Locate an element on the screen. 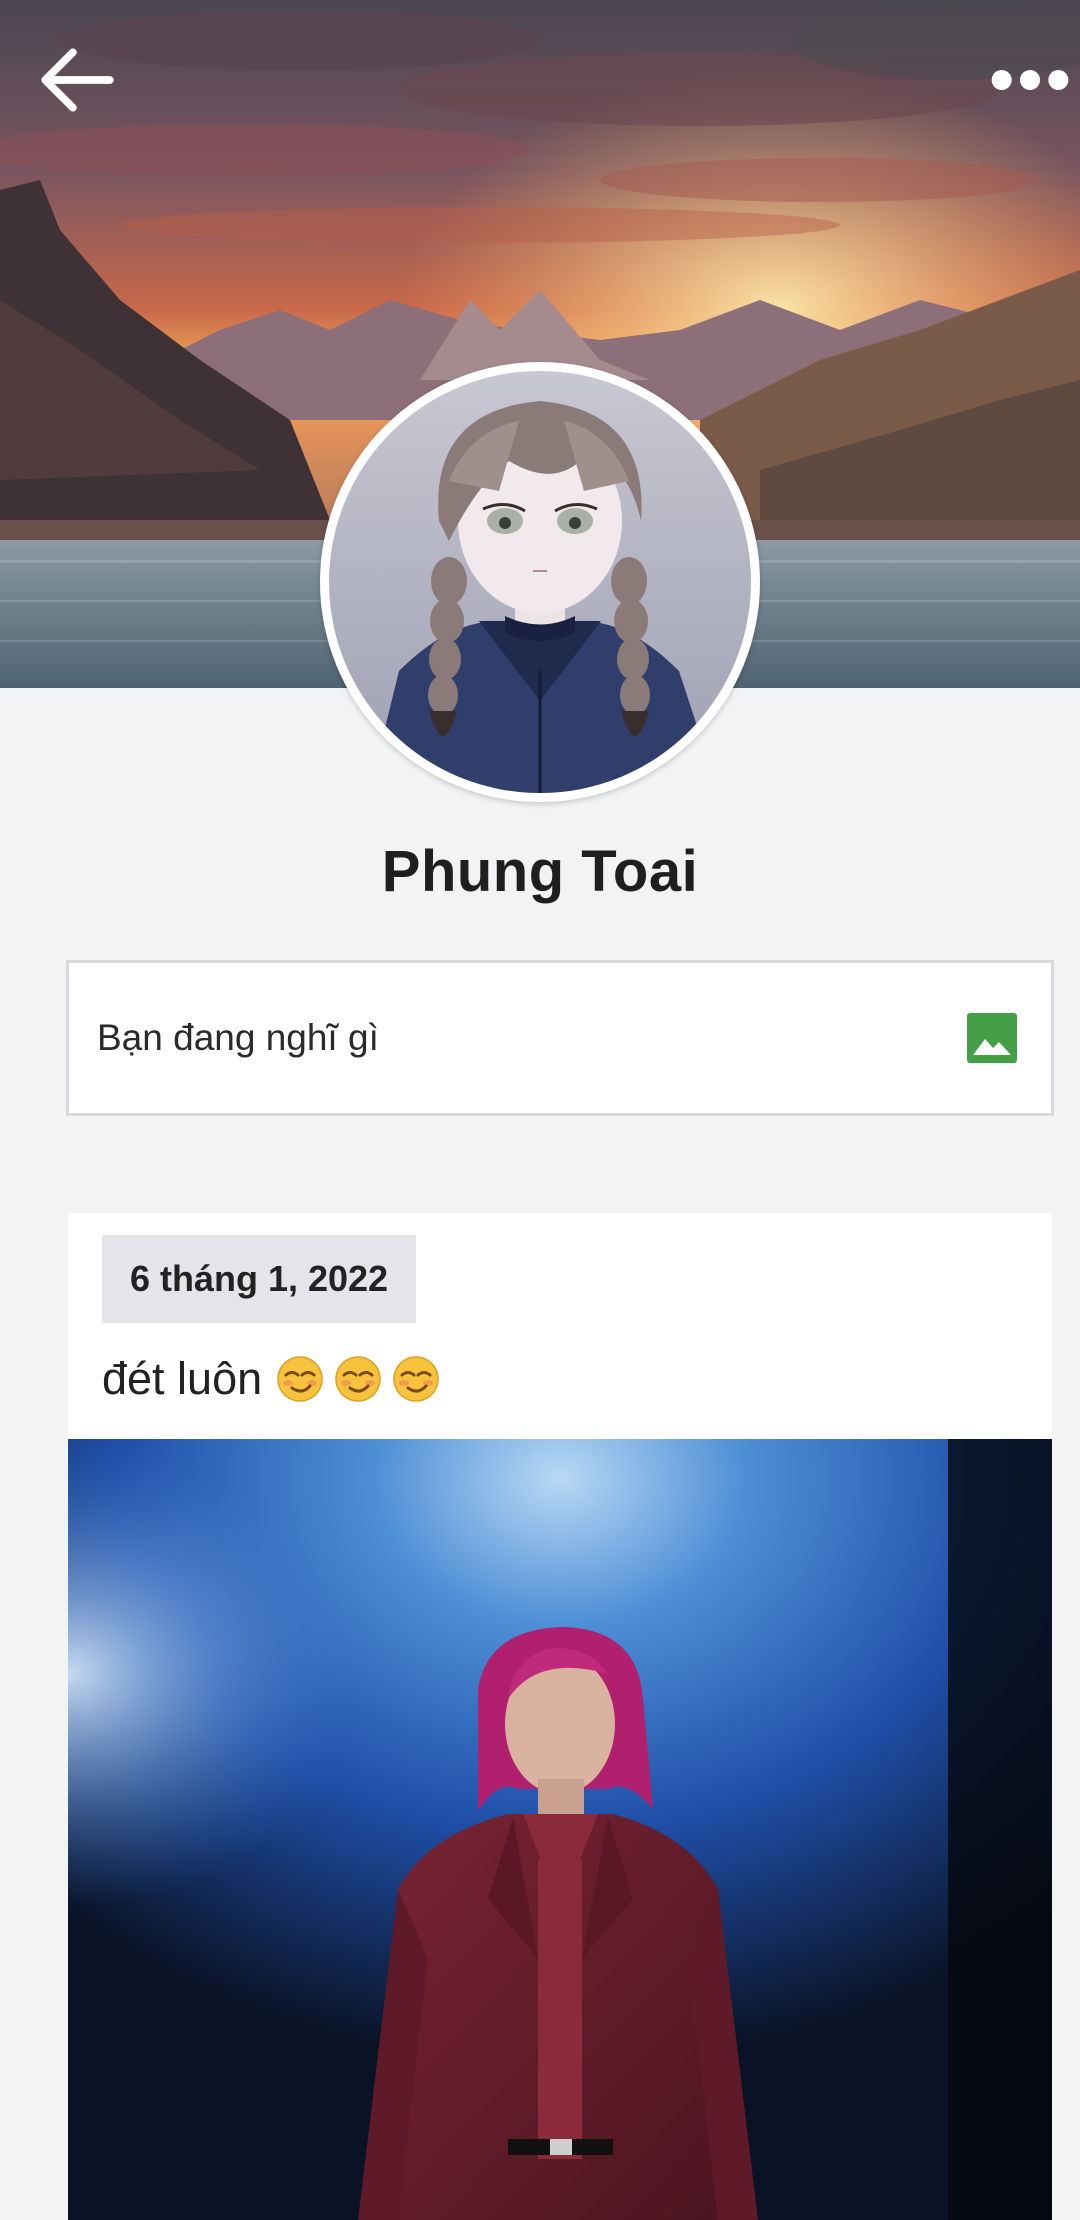 This screenshot has height=2220, width=1080. profile-name: Phung Toai is located at coordinates (540, 871).